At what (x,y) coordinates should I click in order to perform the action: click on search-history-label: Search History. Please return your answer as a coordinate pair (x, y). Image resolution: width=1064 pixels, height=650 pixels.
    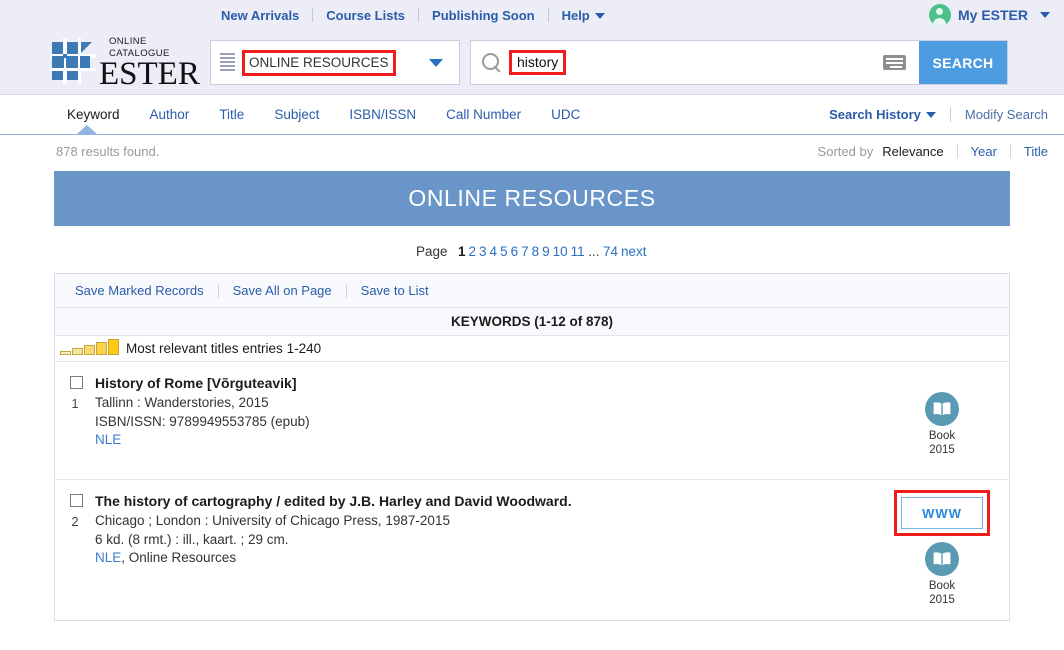
    Looking at the image, I should click on (875, 114).